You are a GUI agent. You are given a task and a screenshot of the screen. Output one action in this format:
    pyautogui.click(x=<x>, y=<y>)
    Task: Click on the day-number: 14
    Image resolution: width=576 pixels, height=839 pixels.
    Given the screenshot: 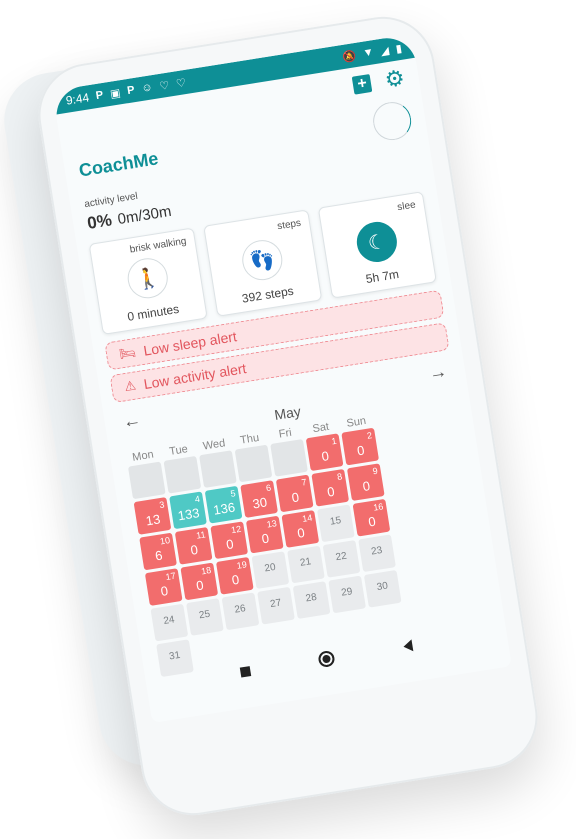 What is the action you would take?
    pyautogui.click(x=307, y=518)
    